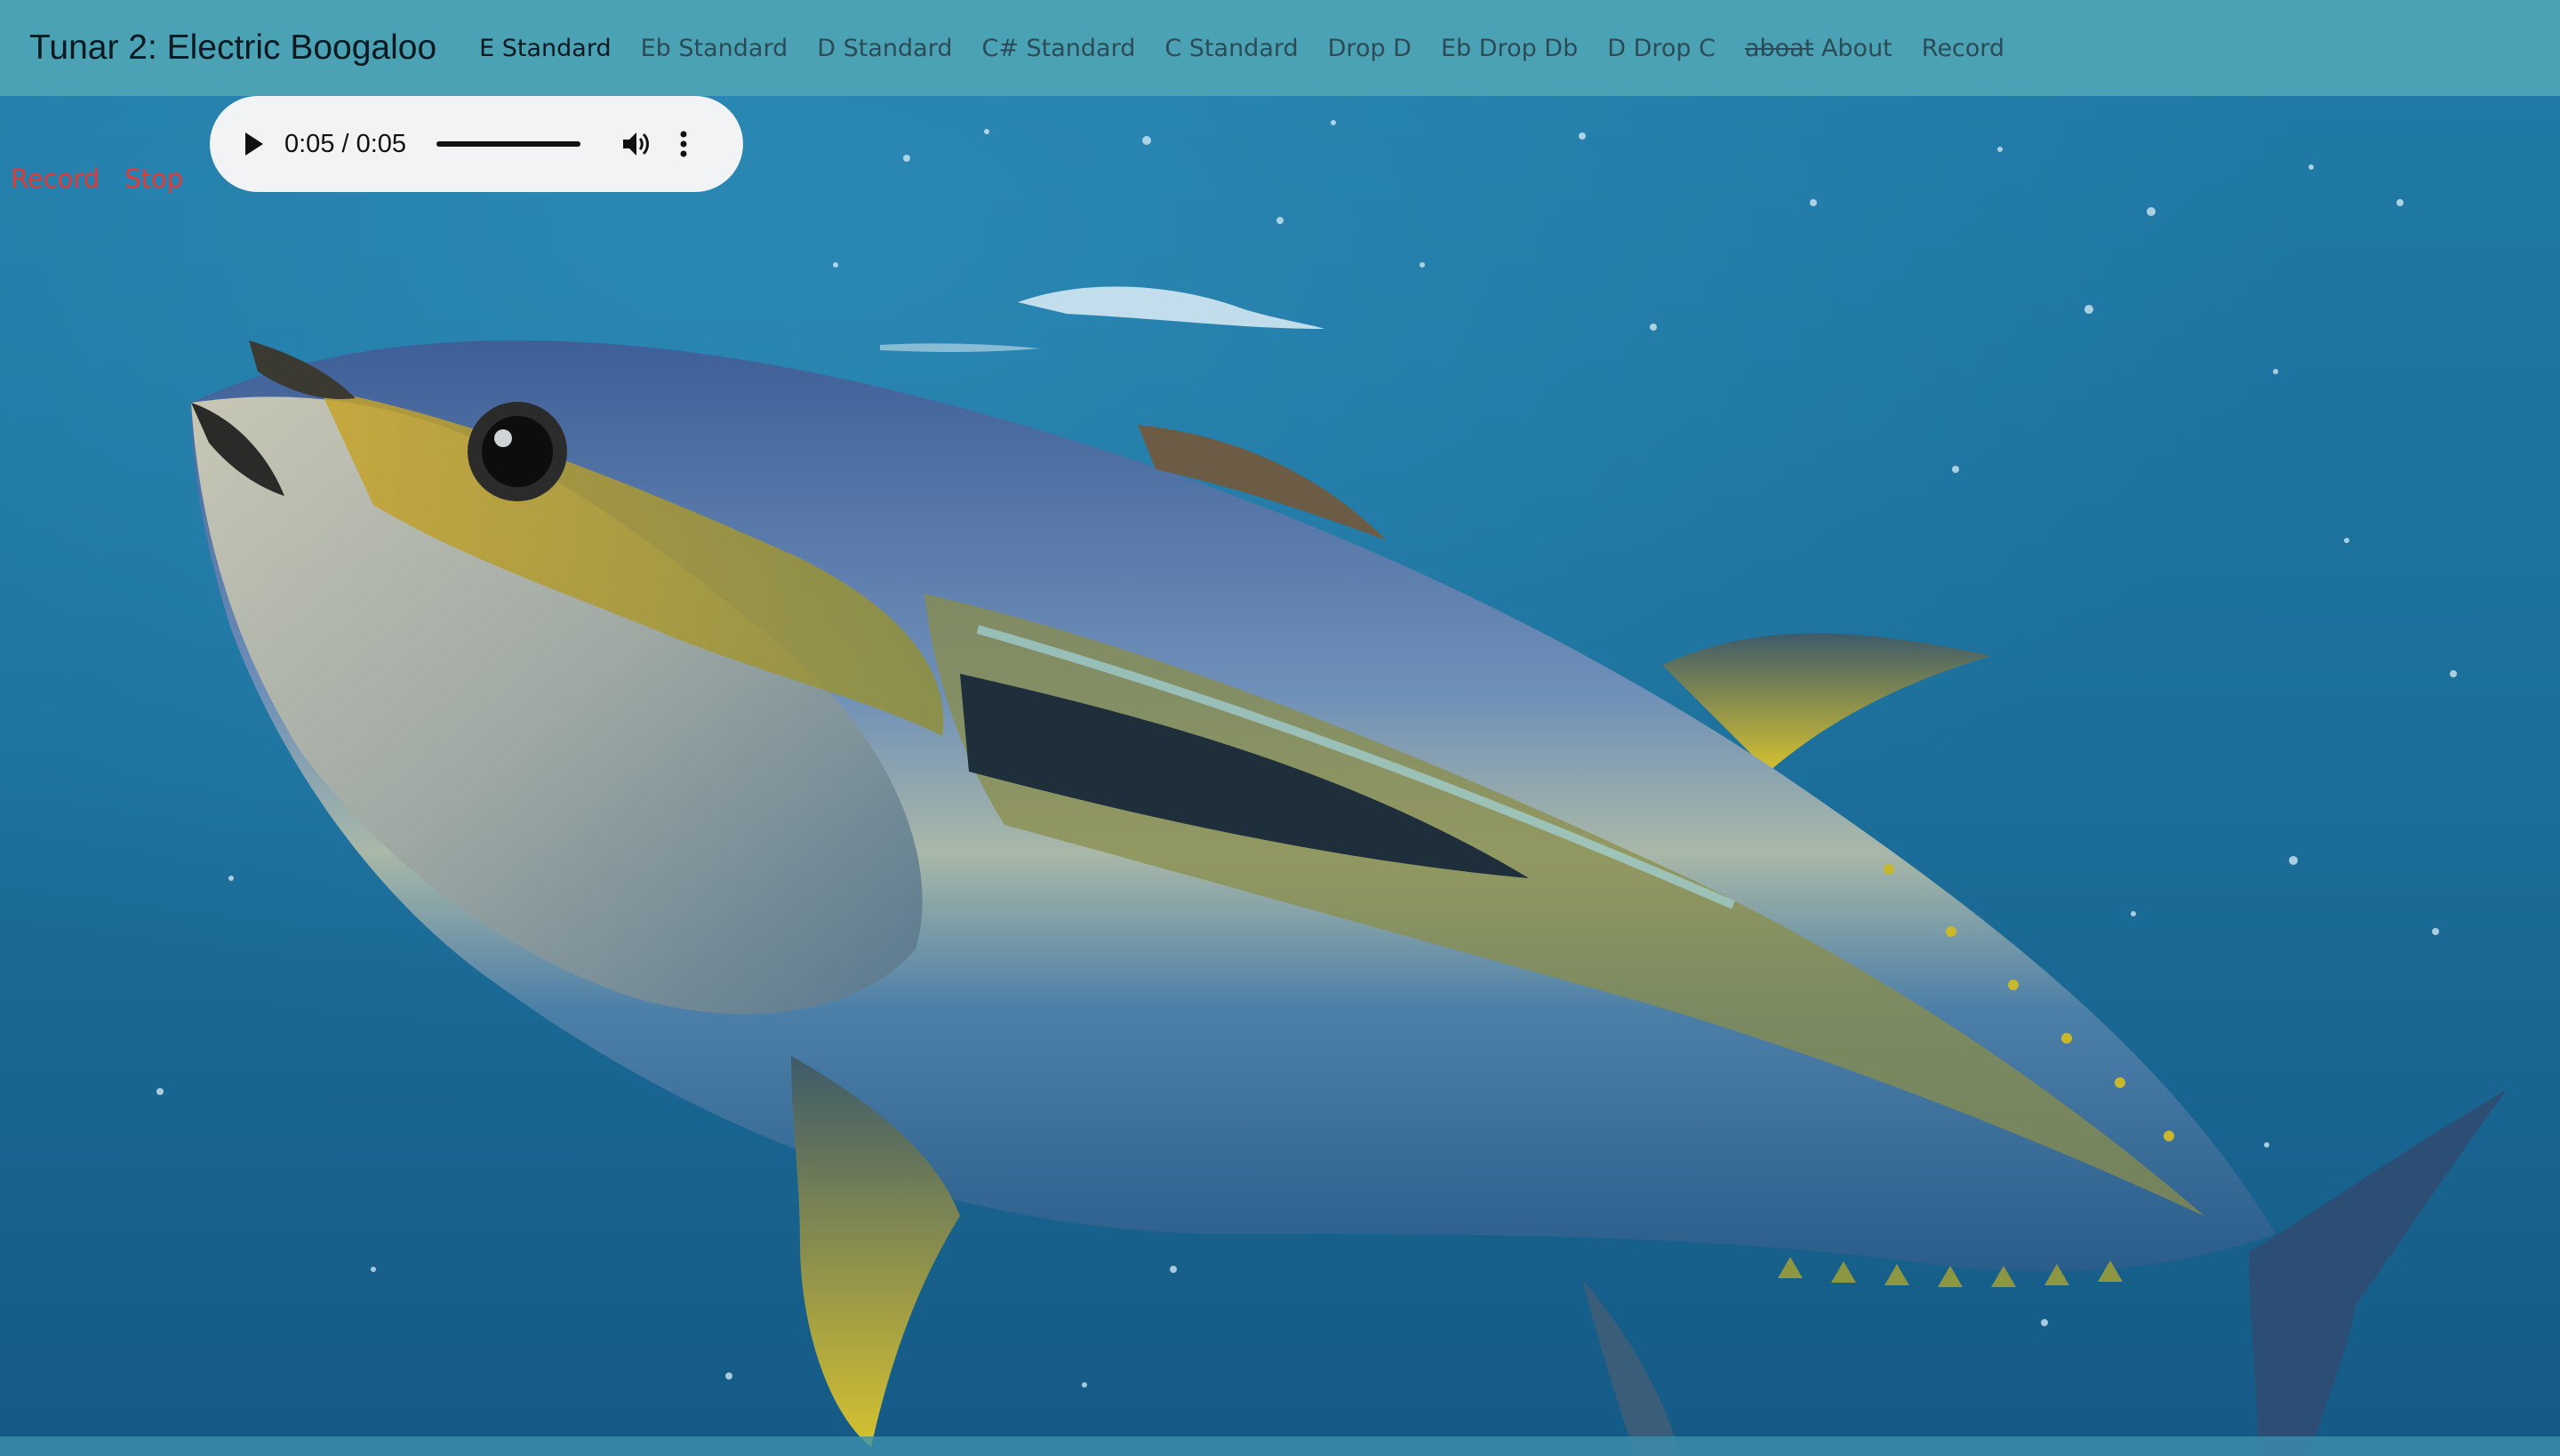 The width and height of the screenshot is (2560, 1456). What do you see at coordinates (1509, 48) in the screenshot?
I see `nav-link-eb-drop-db: Eb Drop Db` at bounding box center [1509, 48].